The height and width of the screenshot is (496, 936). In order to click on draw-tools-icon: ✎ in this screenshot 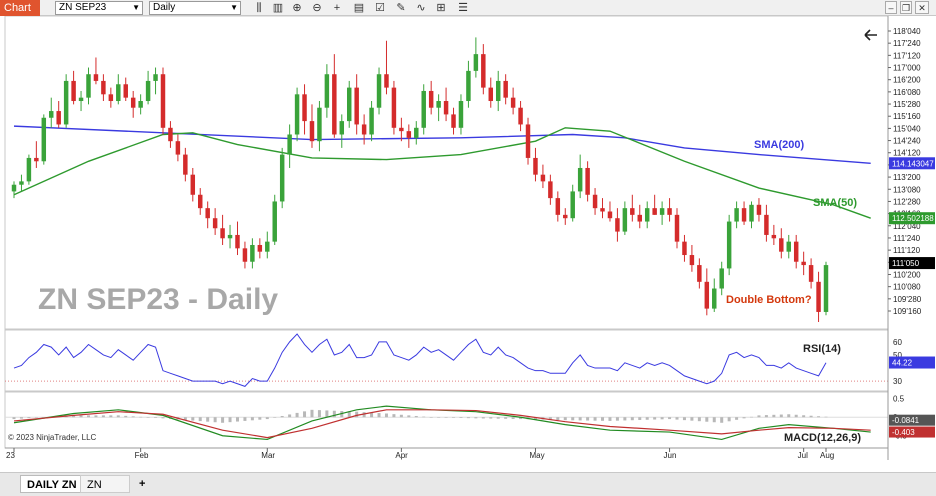, I will do `click(401, 8)`.